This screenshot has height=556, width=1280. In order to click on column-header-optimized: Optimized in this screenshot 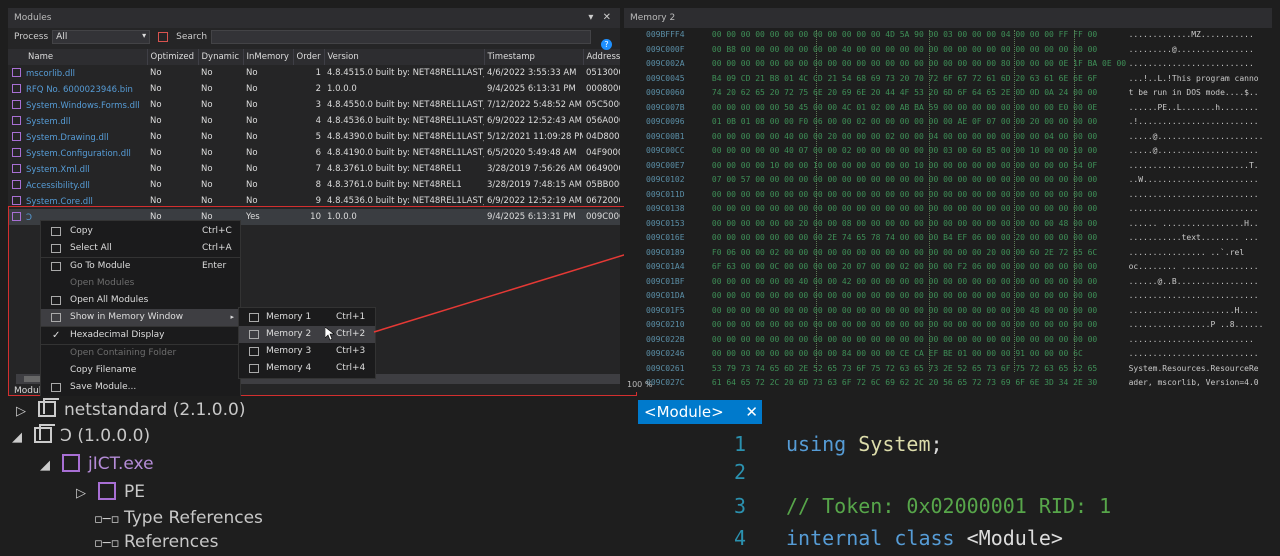, I will do `click(173, 57)`.